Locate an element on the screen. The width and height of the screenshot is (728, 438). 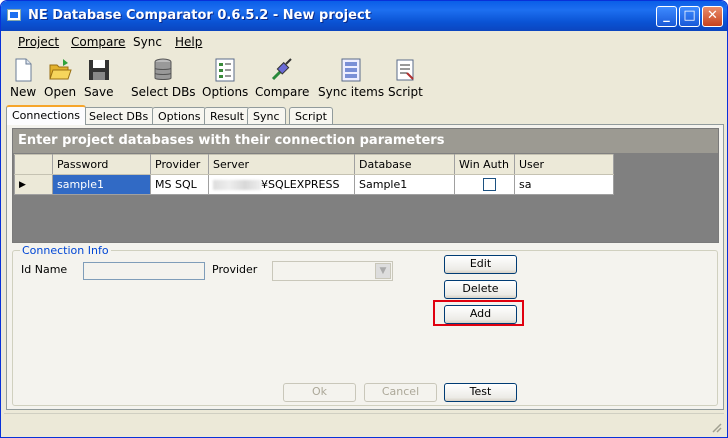
options-button: Options is located at coordinates (225, 78).